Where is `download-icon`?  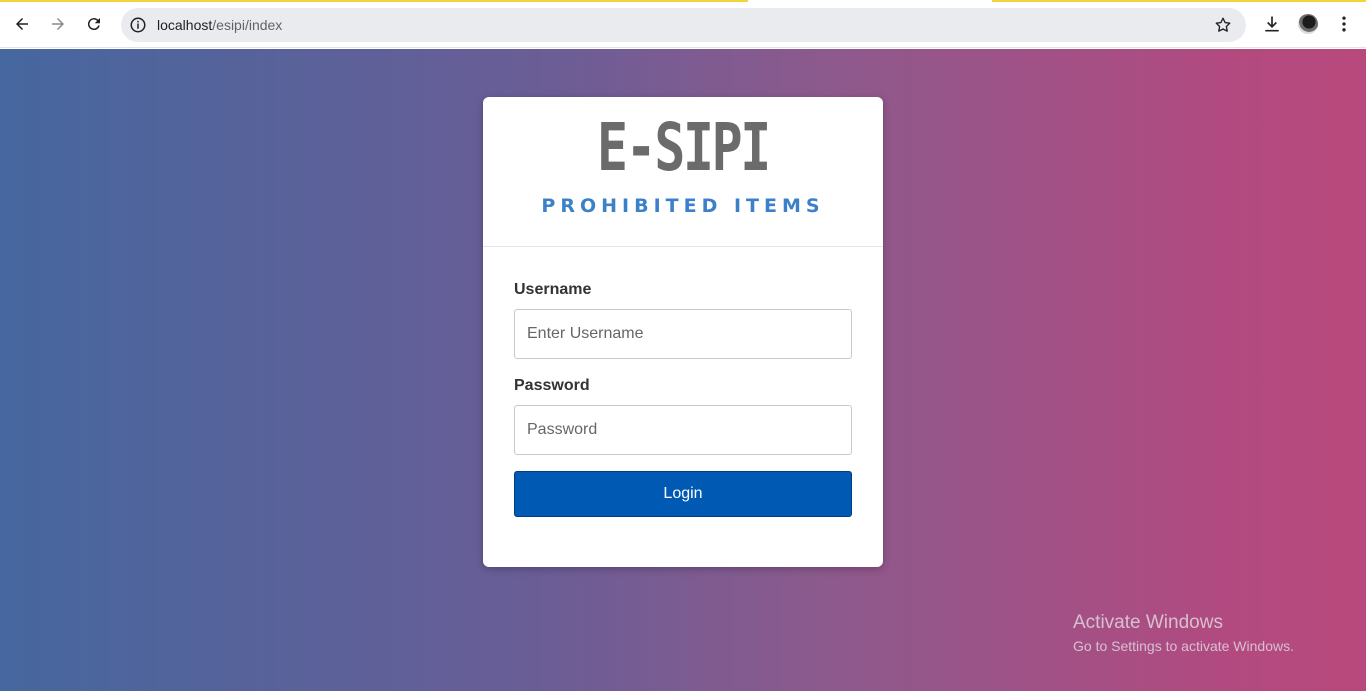
download-icon is located at coordinates (1272, 24).